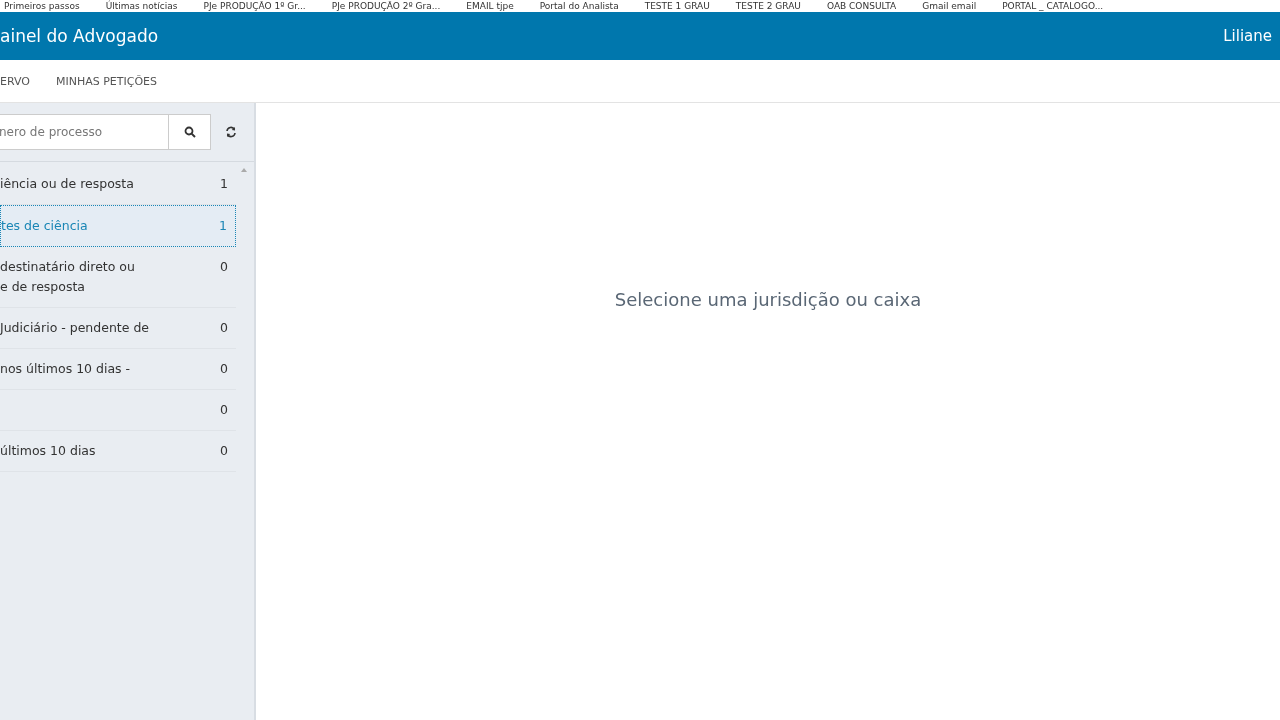 The height and width of the screenshot is (720, 1280). I want to click on bookmark-link: Últimas notícias, so click(141, 6).